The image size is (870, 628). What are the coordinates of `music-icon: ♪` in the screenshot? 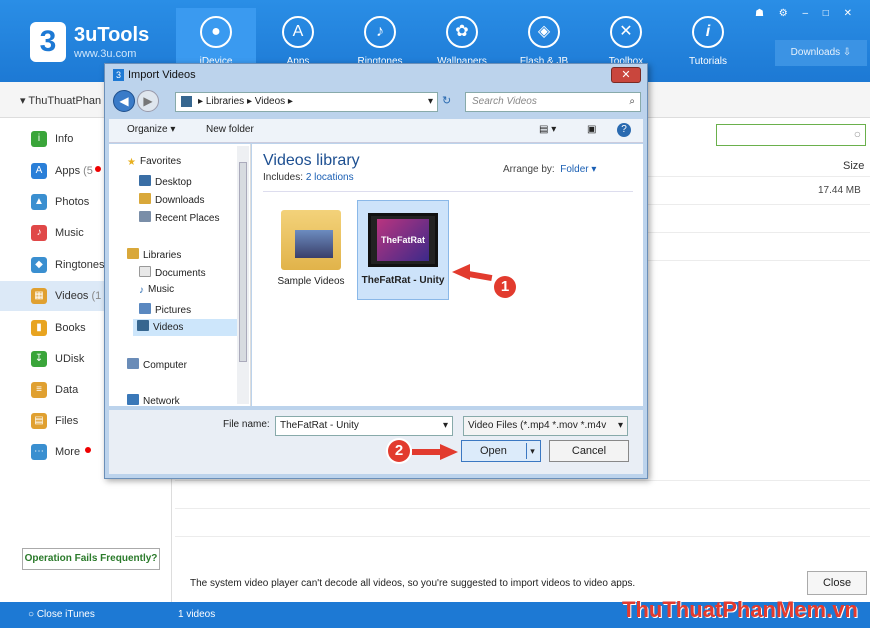 It's located at (39, 233).